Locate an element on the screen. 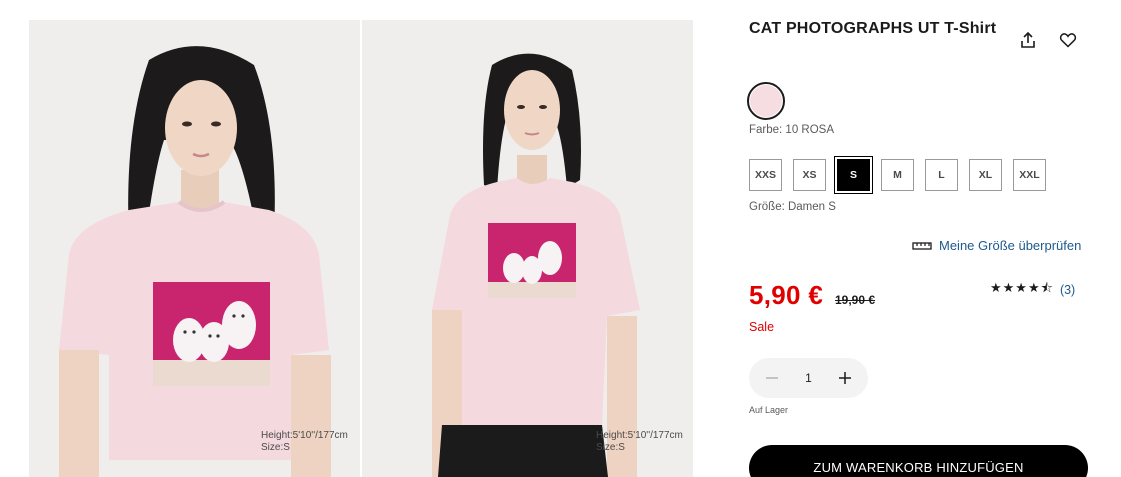 Image resolution: width=1121 pixels, height=477 pixels. size-option-m: M is located at coordinates (897, 175).